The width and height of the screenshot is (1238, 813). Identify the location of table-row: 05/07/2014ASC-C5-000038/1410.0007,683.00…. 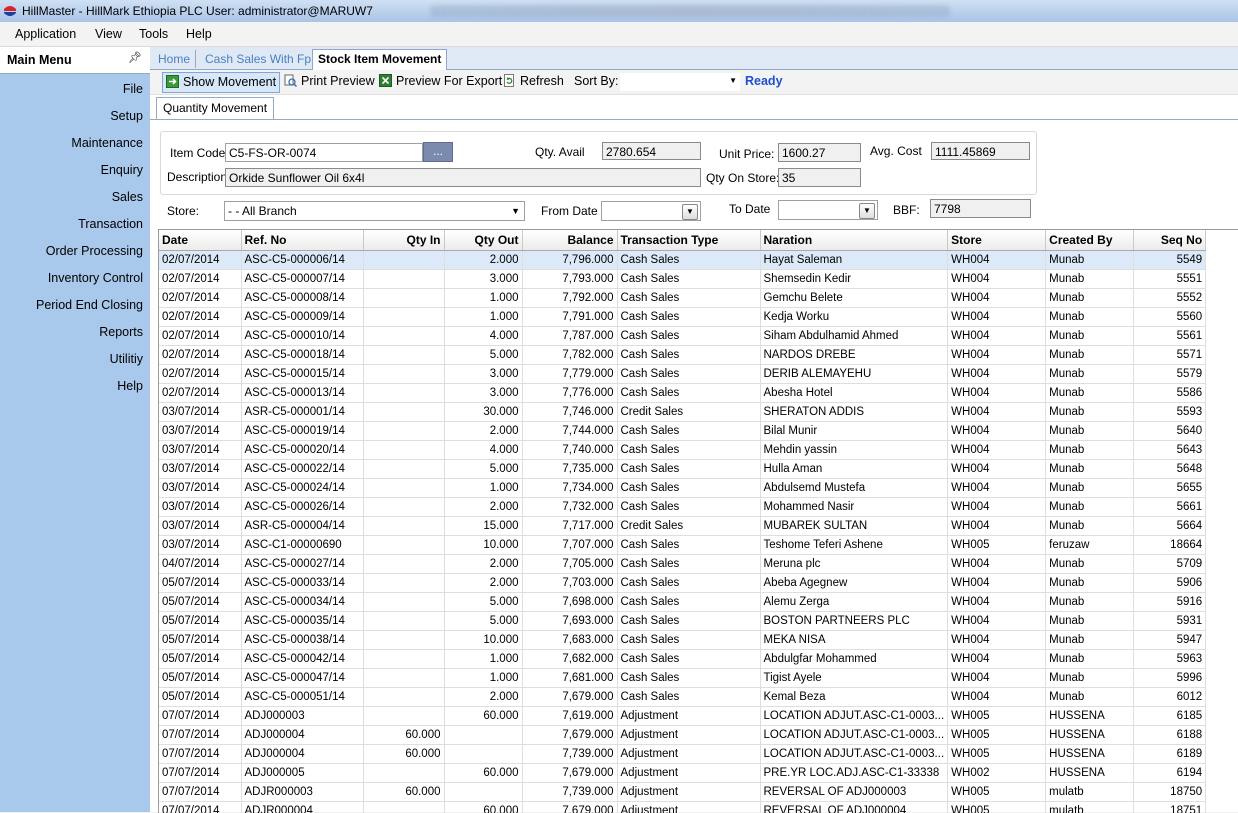
(682, 640).